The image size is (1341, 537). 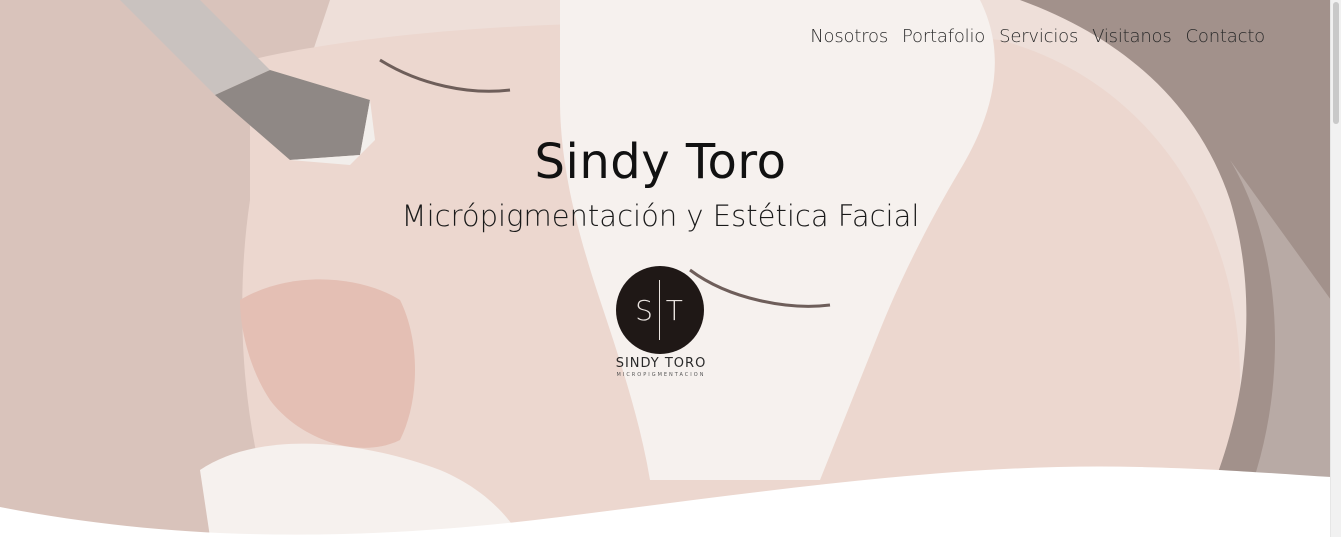 I want to click on logo-monogram: S T, so click(x=660, y=310).